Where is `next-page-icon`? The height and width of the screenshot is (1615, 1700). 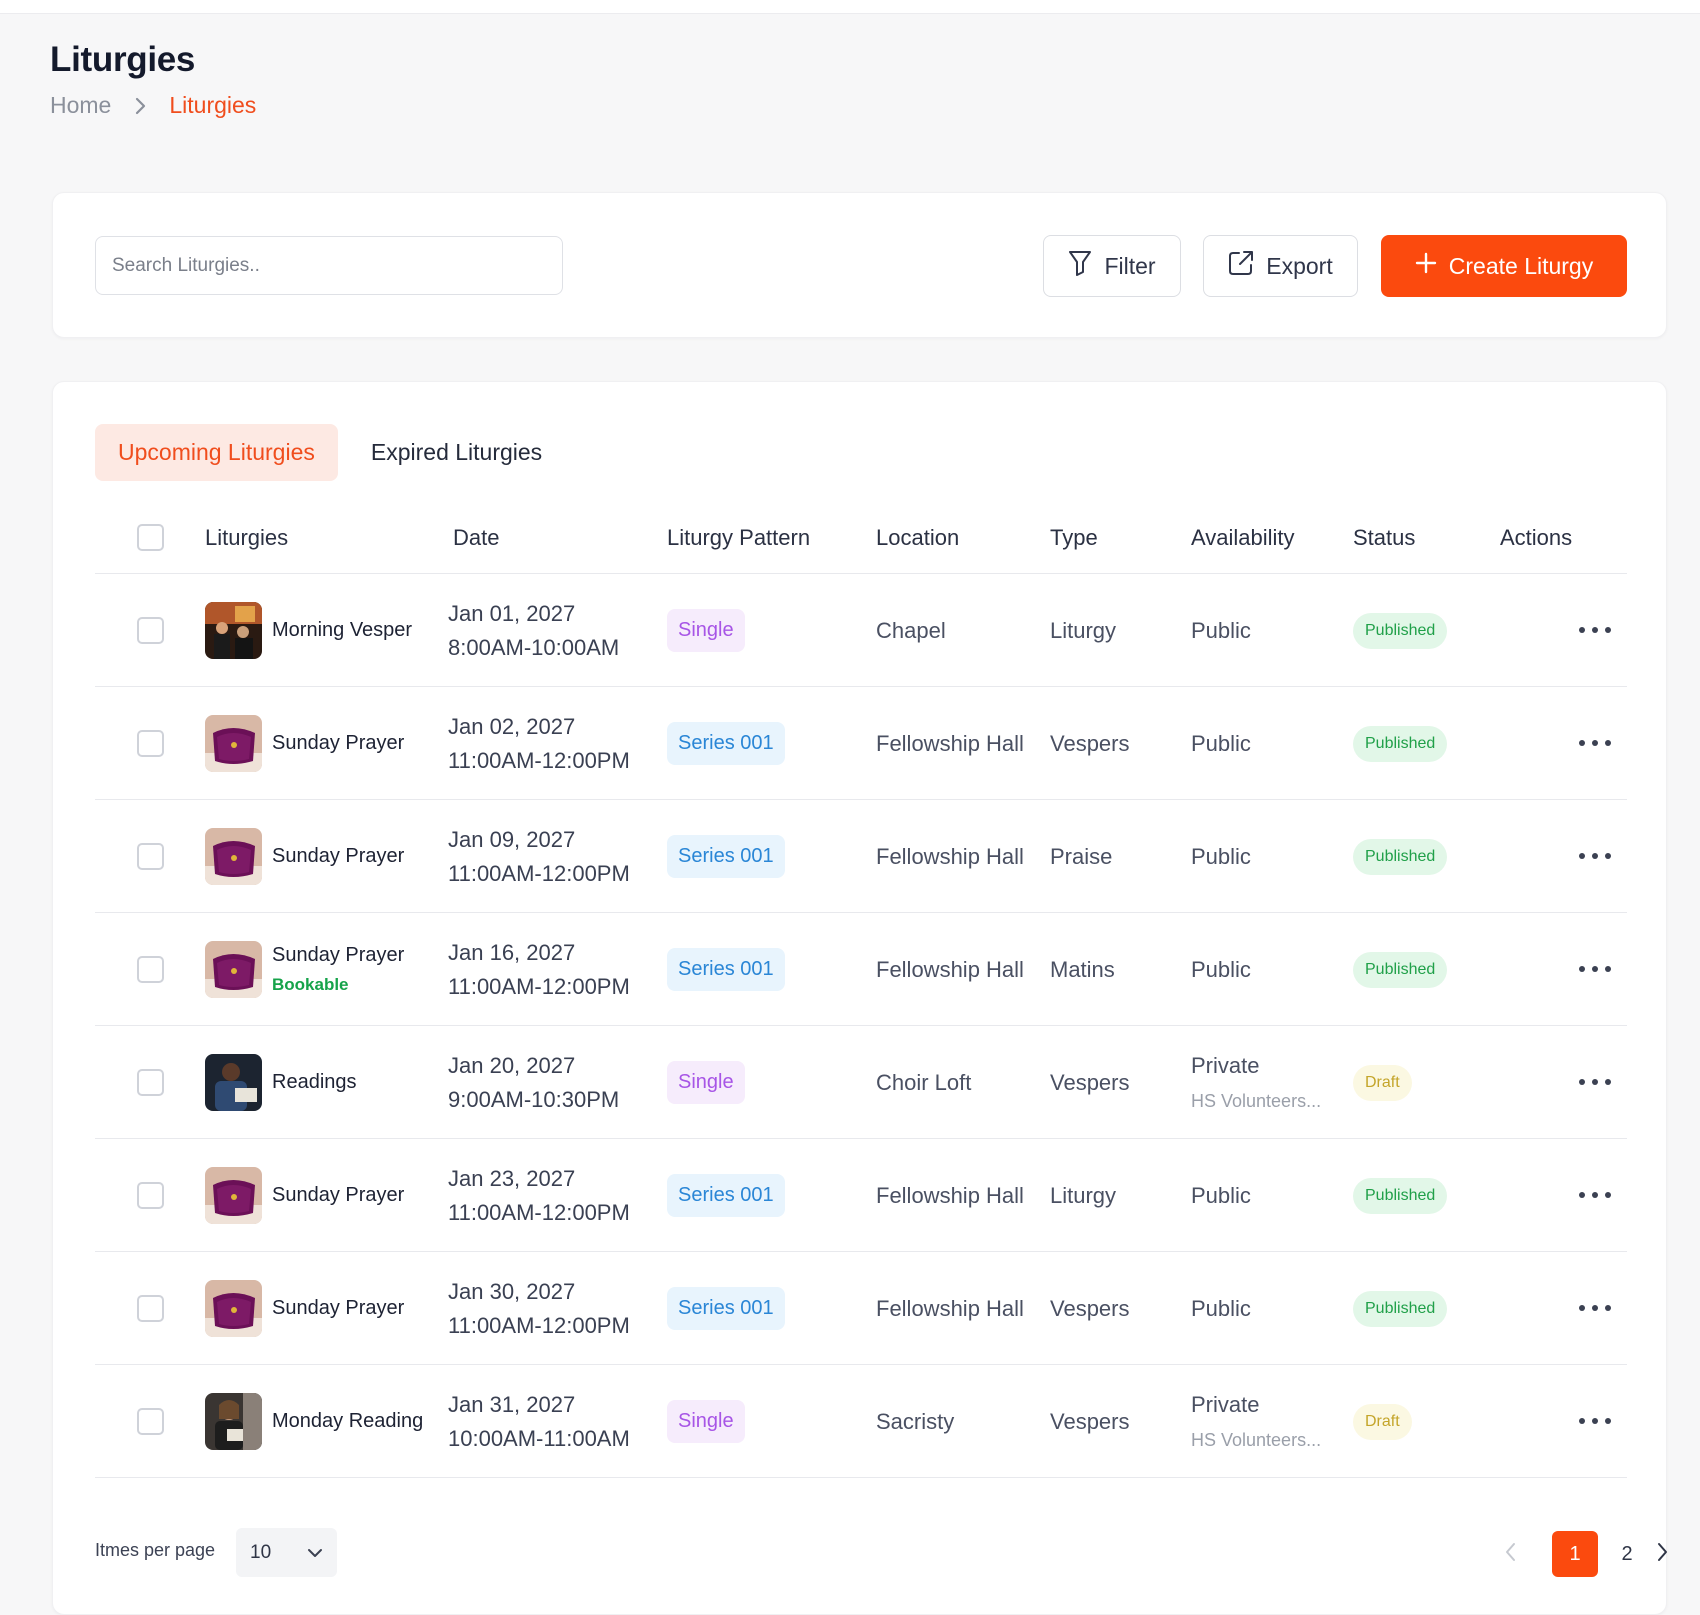
next-page-icon is located at coordinates (1662, 1554).